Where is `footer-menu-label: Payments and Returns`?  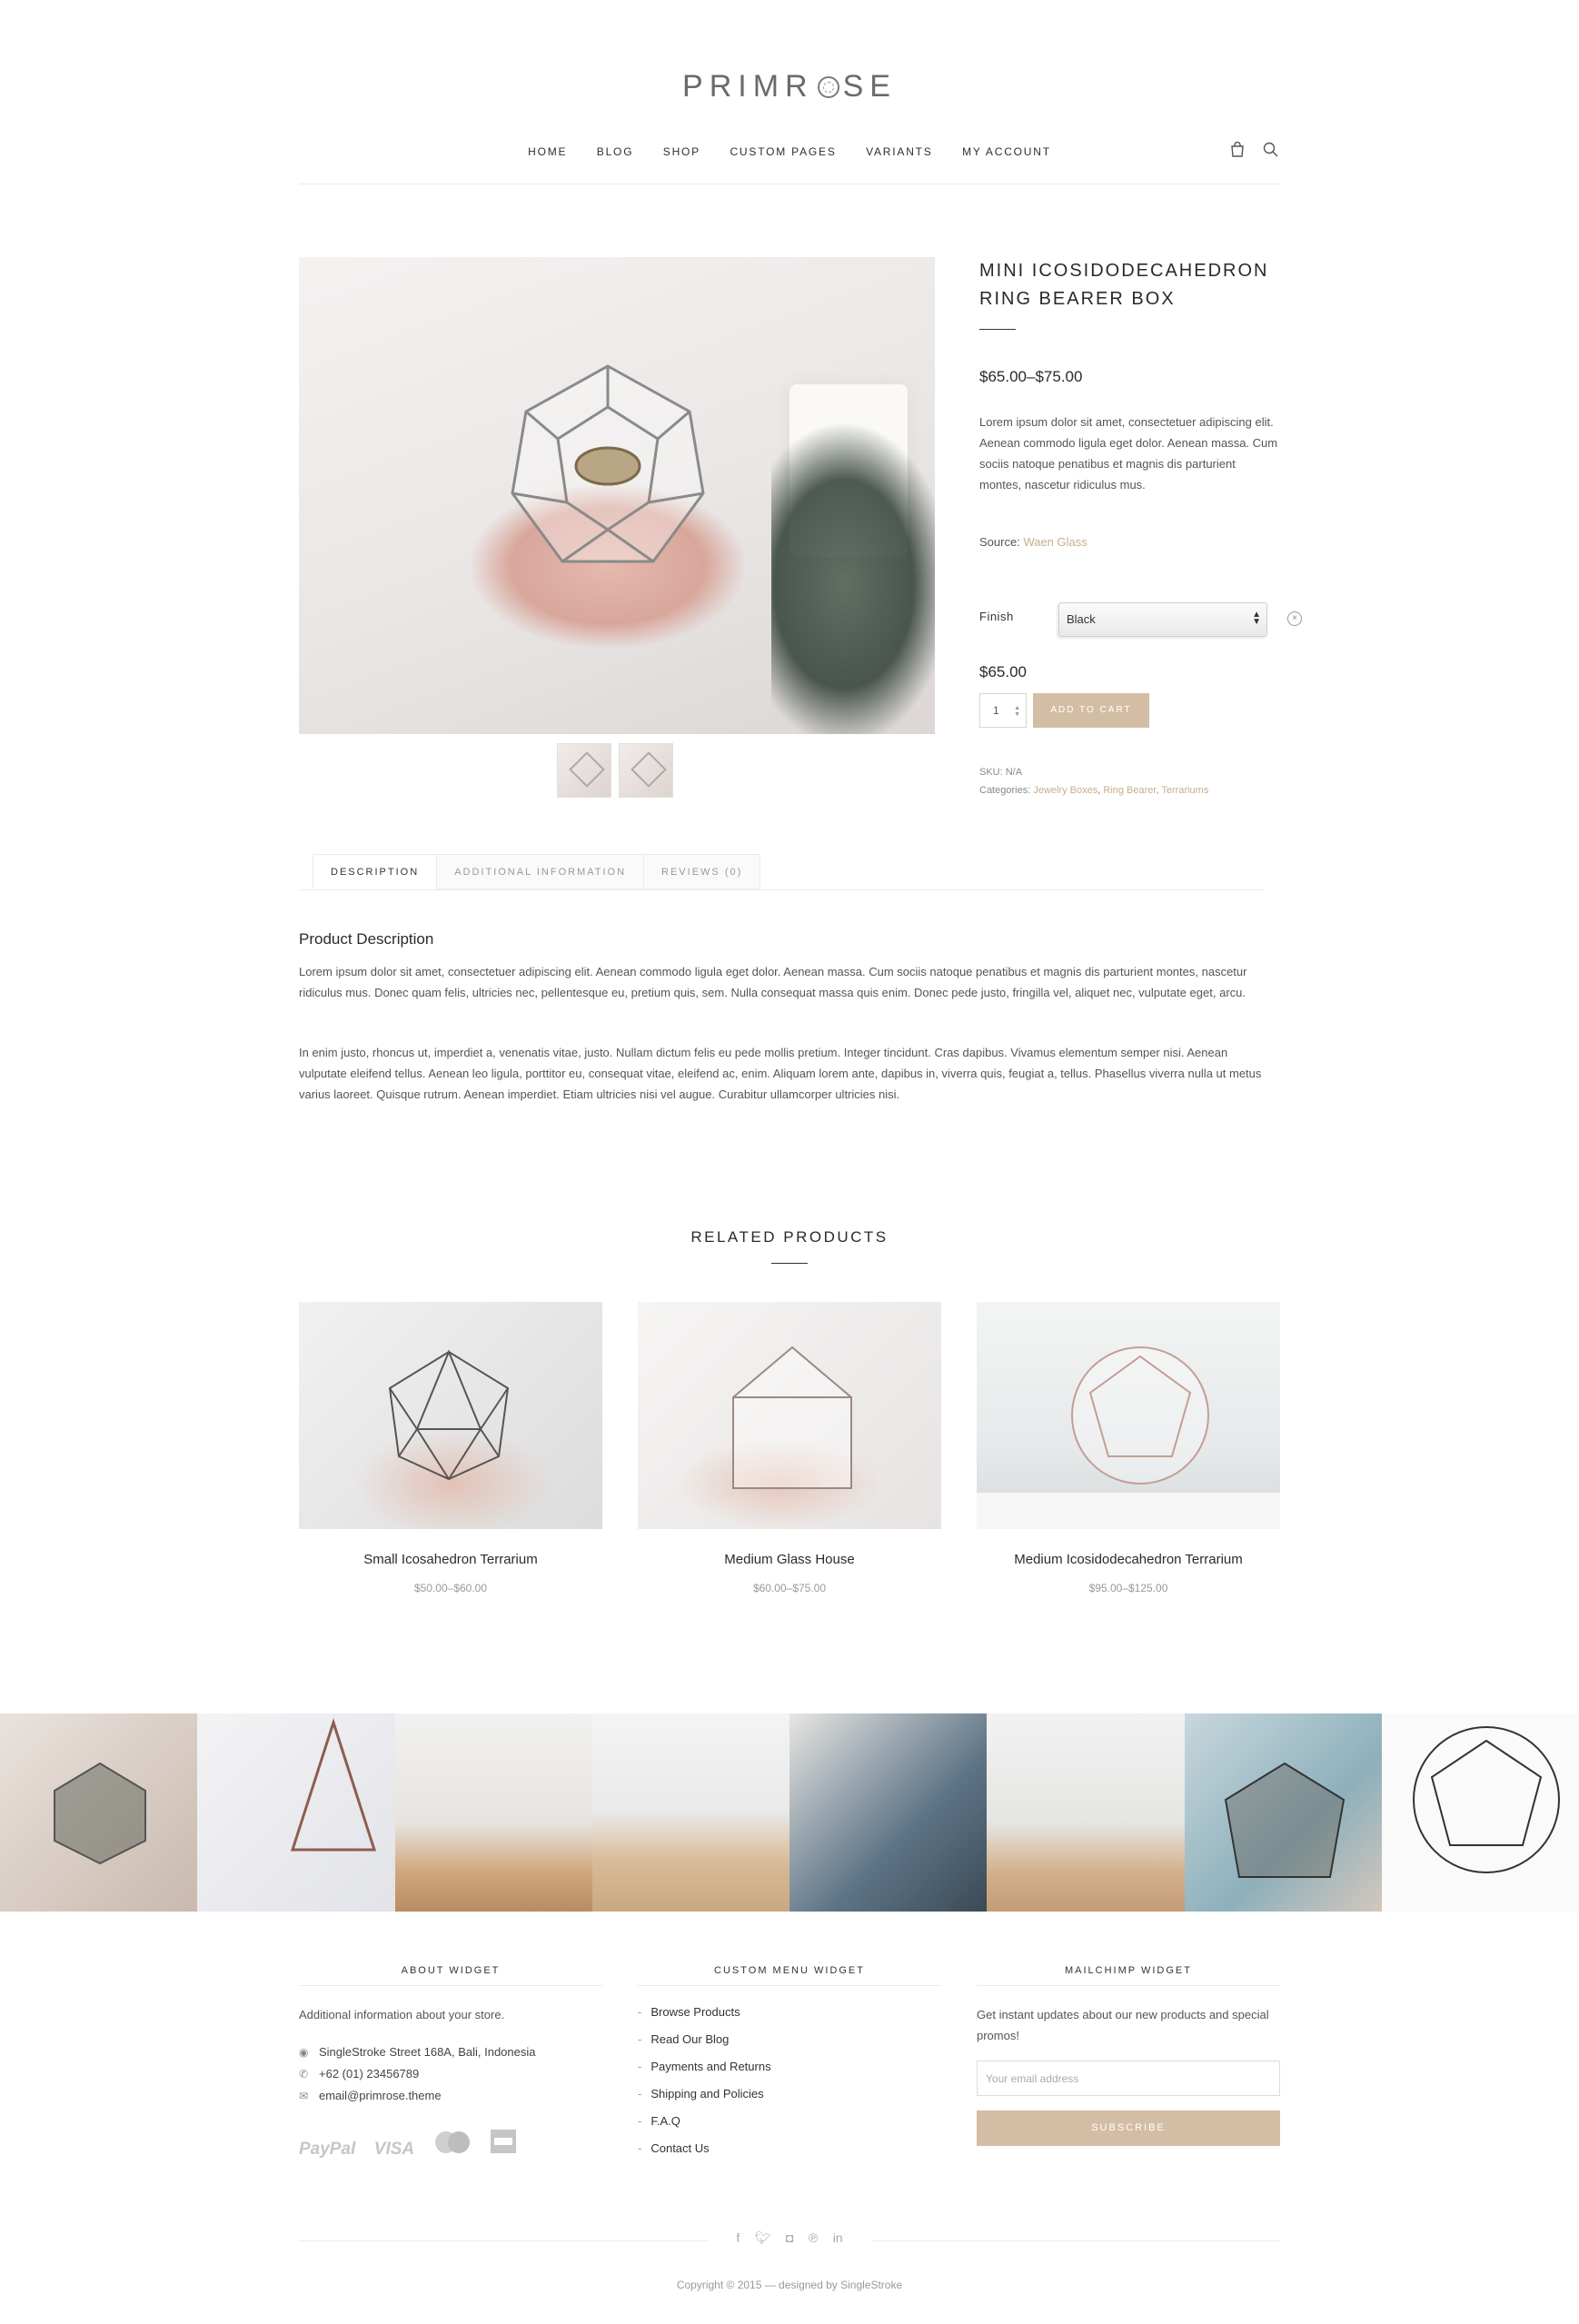 footer-menu-label: Payments and Returns is located at coordinates (710, 2066).